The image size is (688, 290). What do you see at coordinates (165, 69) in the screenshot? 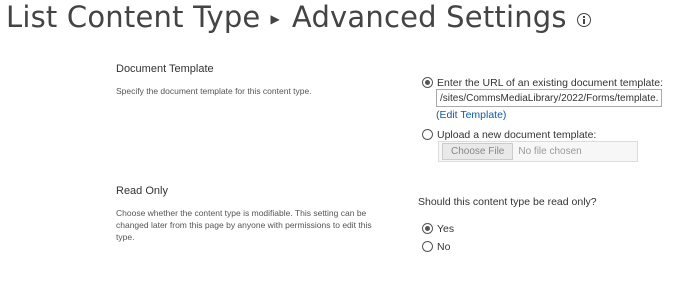
I see `document-template-title: Document Template` at bounding box center [165, 69].